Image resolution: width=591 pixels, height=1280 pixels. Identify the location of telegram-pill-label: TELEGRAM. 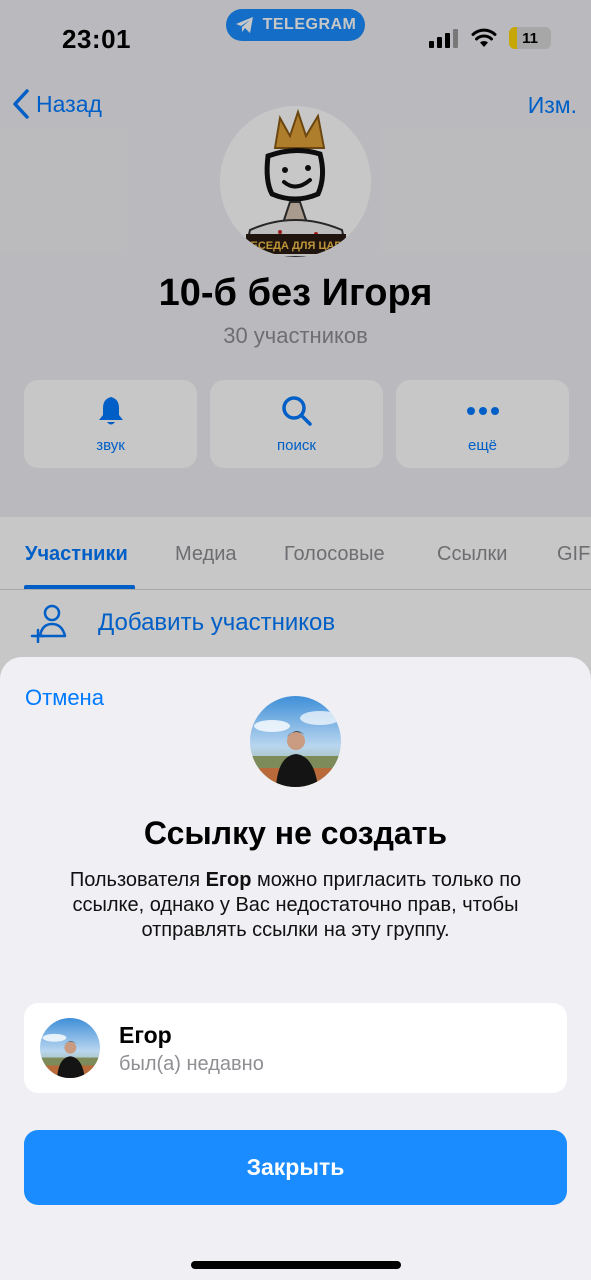
(309, 24).